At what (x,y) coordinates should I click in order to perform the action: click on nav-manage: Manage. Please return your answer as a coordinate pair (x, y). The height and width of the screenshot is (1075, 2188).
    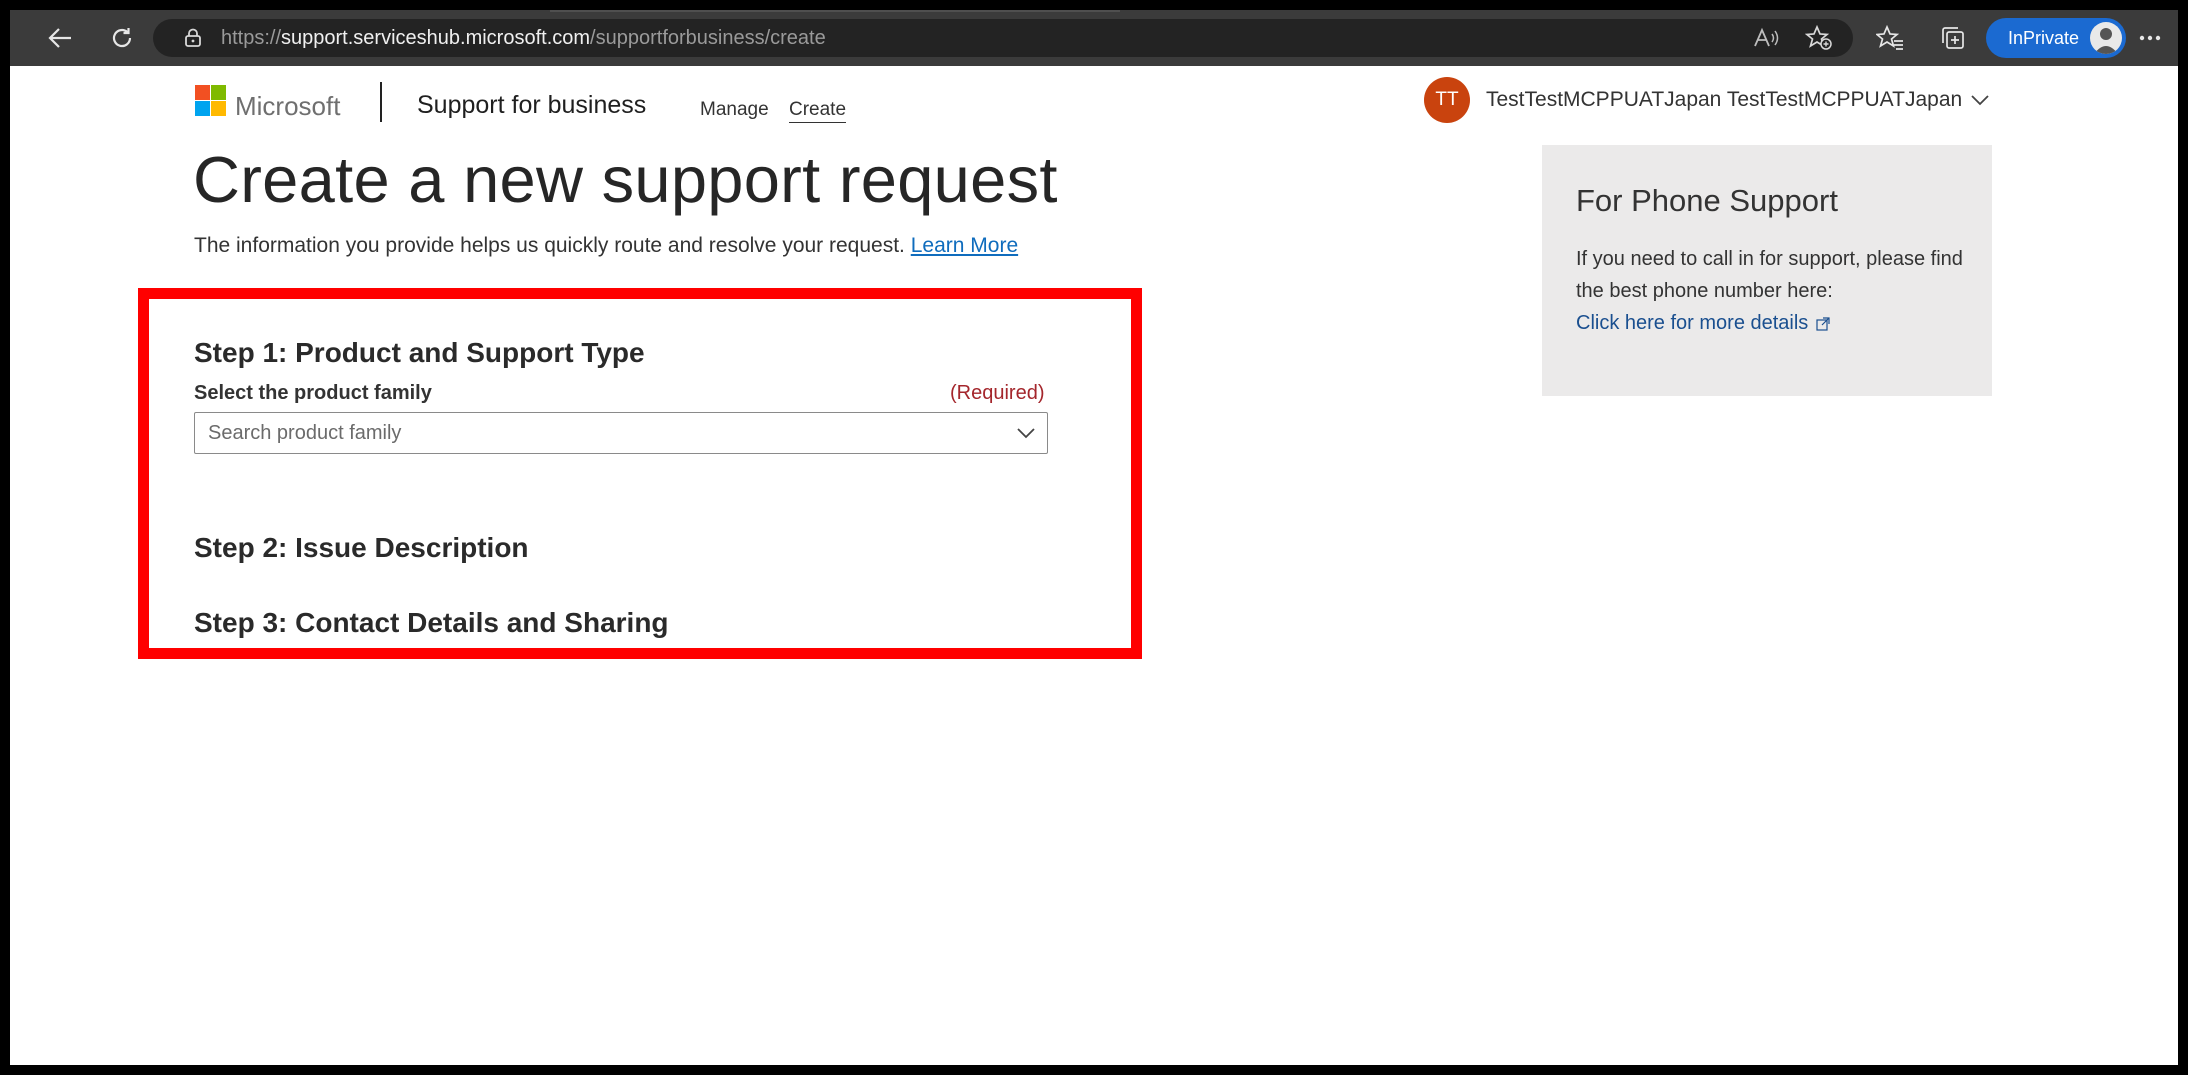
    Looking at the image, I should click on (734, 110).